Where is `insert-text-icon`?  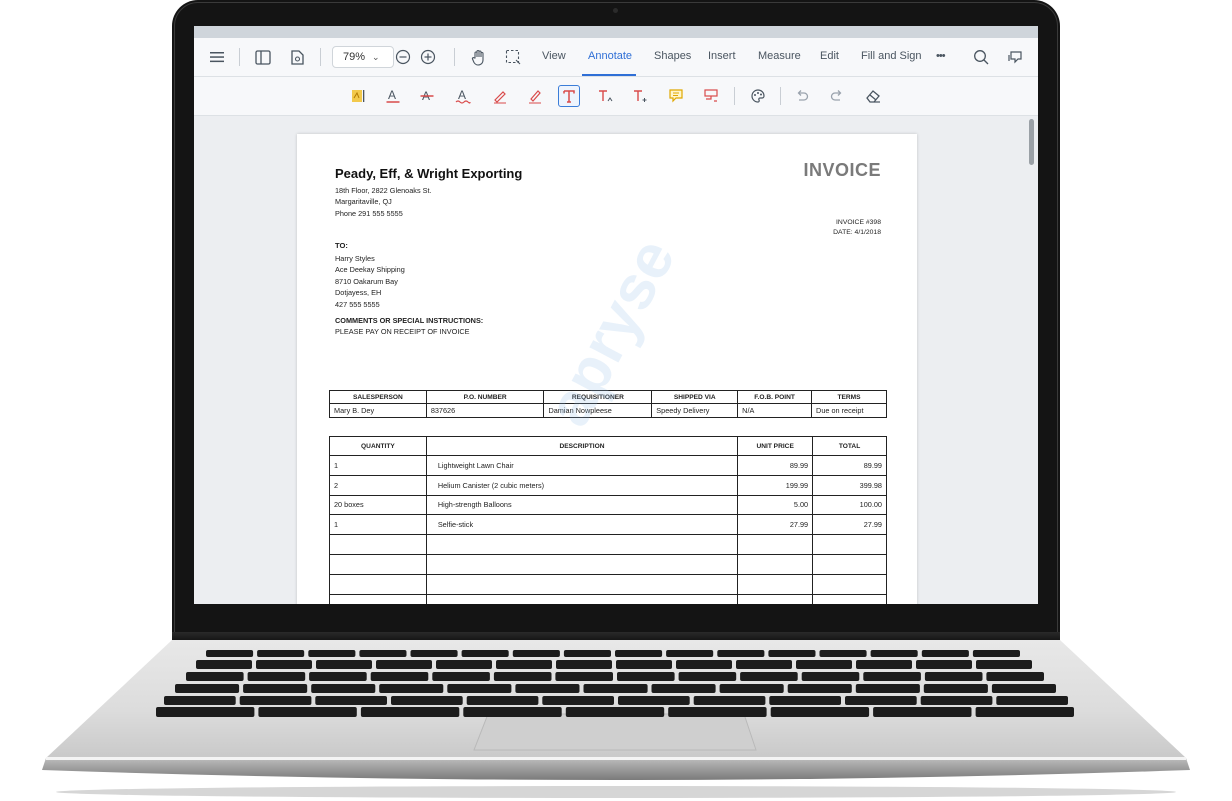 insert-text-icon is located at coordinates (605, 96).